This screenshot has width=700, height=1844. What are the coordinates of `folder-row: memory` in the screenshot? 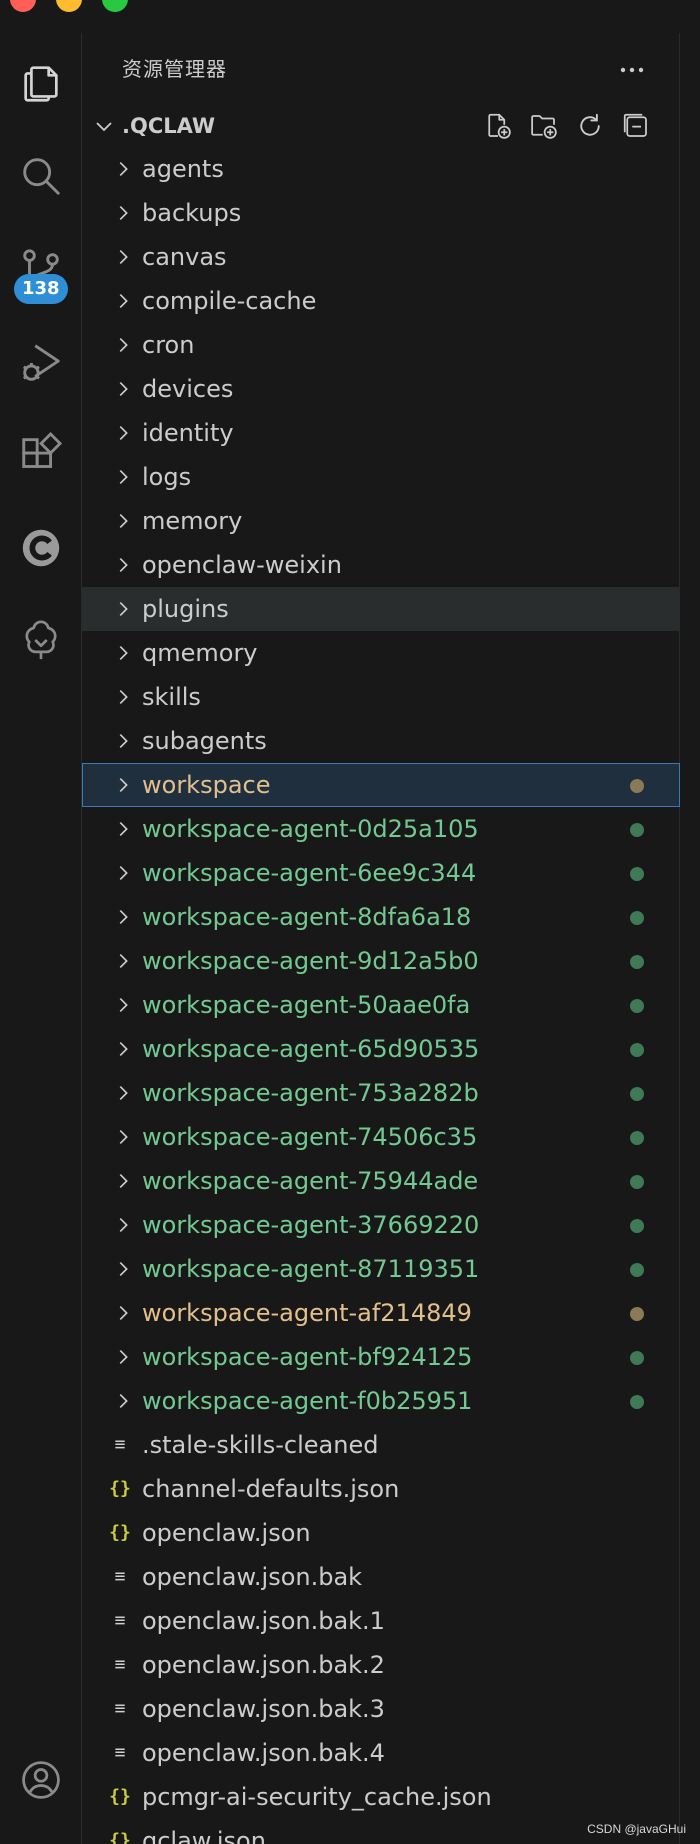 It's located at (381, 521).